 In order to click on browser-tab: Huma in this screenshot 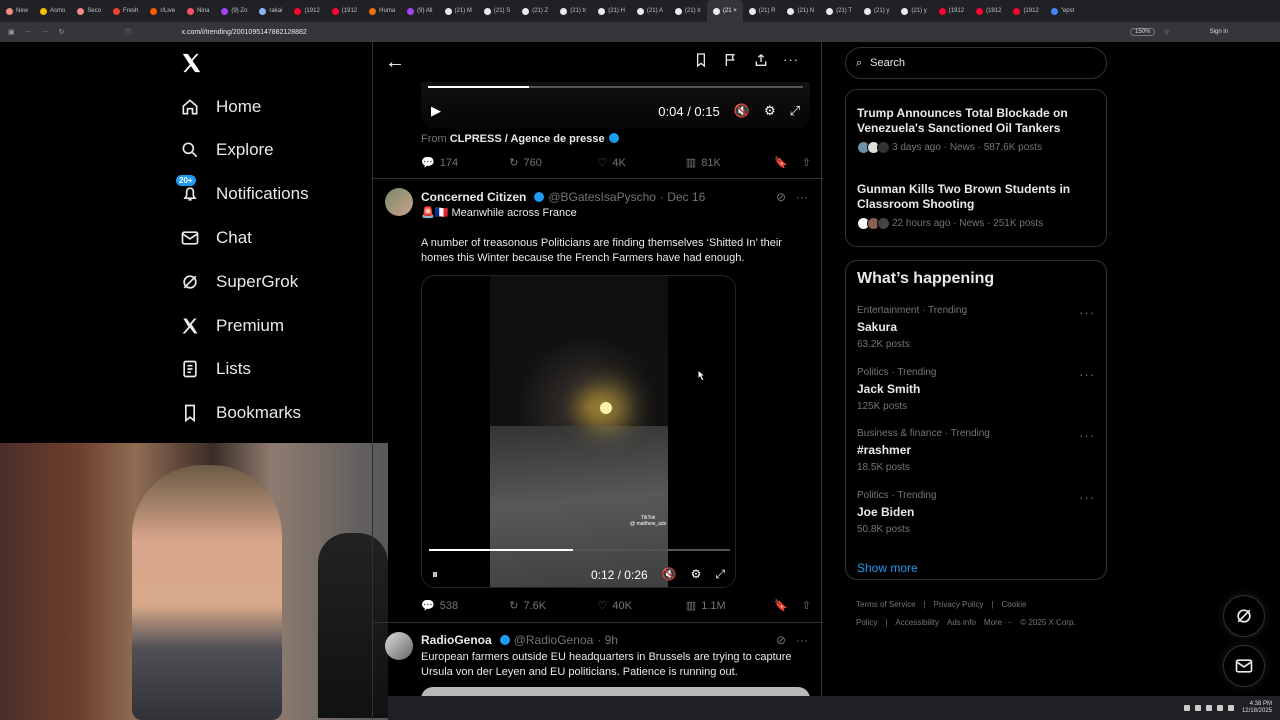, I will do `click(382, 11)`.